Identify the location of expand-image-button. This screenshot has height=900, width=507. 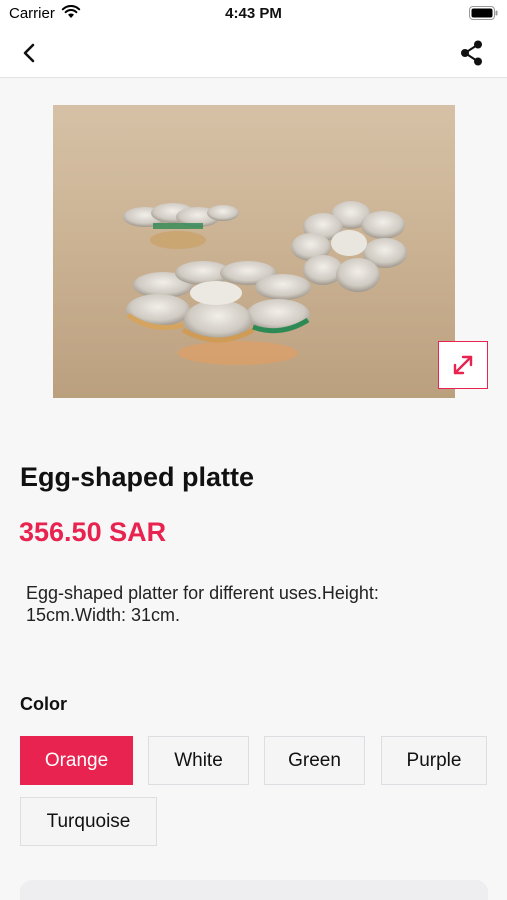
(463, 365).